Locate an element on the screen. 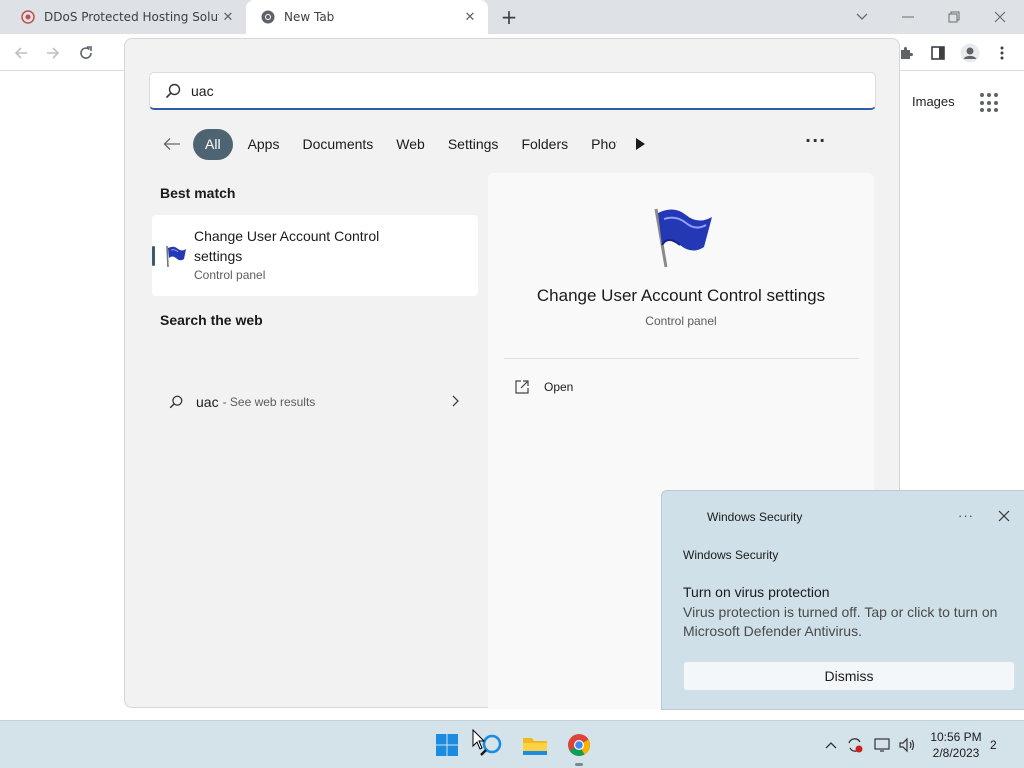  tab-search-chevron-icon is located at coordinates (862, 17).